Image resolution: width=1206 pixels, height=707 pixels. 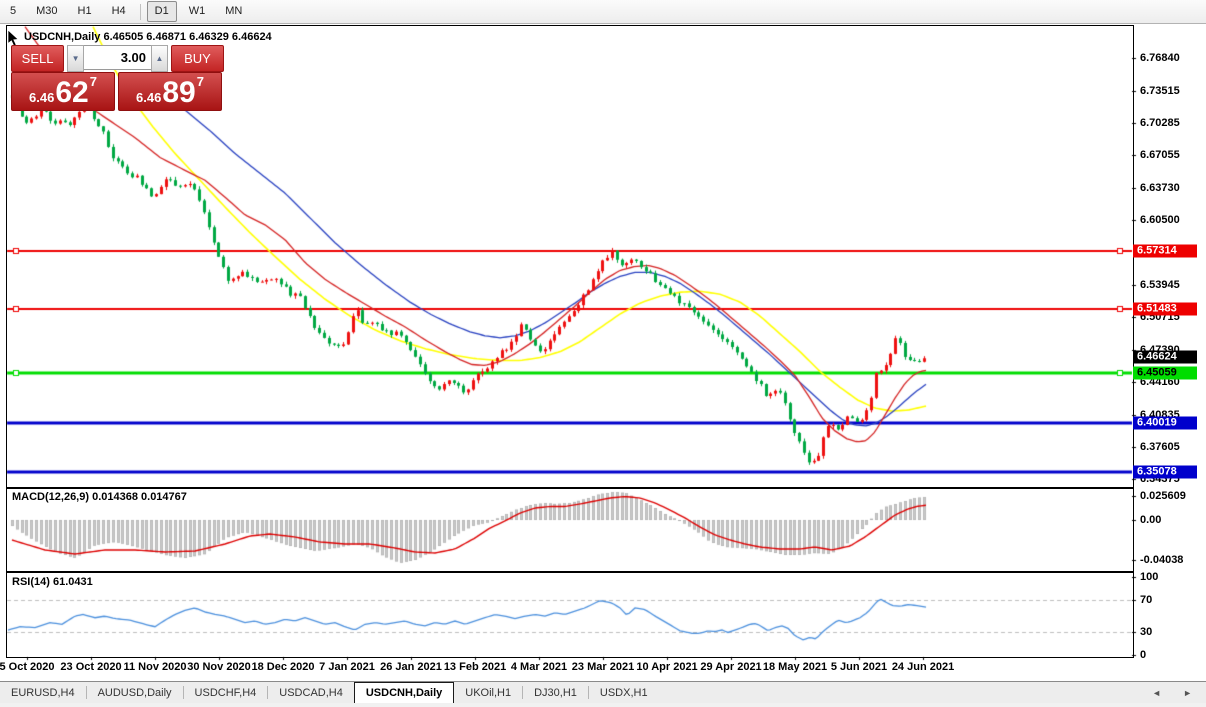 What do you see at coordinates (1160, 219) in the screenshot?
I see `price-axis-label: 6.60500` at bounding box center [1160, 219].